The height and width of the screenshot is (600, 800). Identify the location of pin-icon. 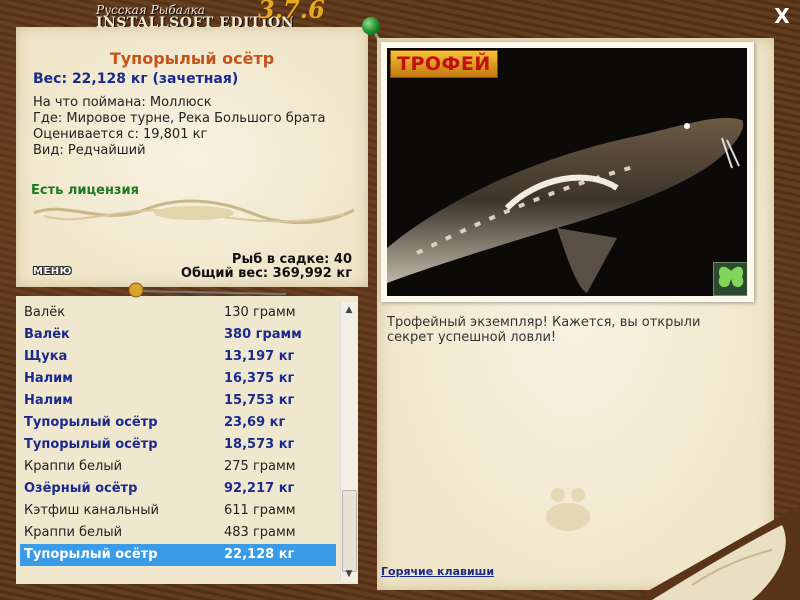
(371, 26).